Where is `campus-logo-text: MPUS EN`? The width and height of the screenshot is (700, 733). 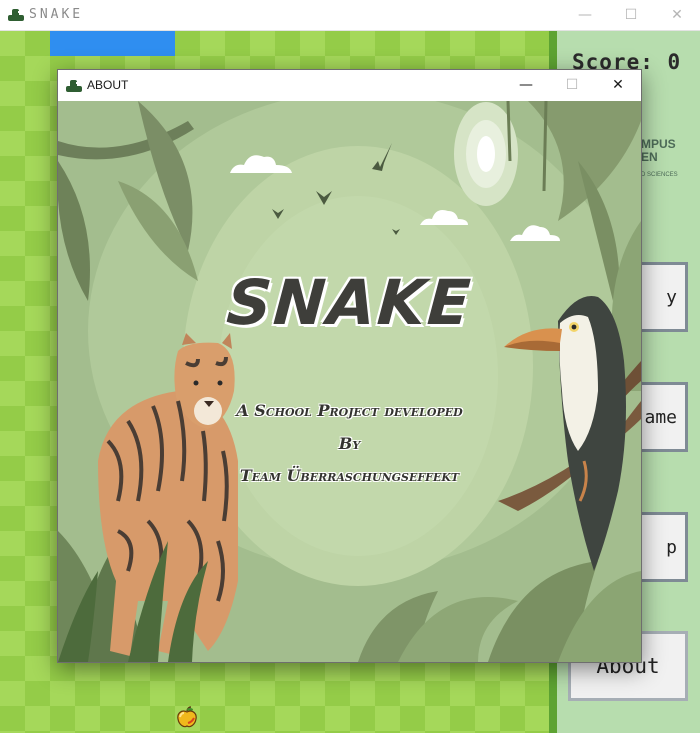 campus-logo-text: MPUS EN is located at coordinates (658, 151).